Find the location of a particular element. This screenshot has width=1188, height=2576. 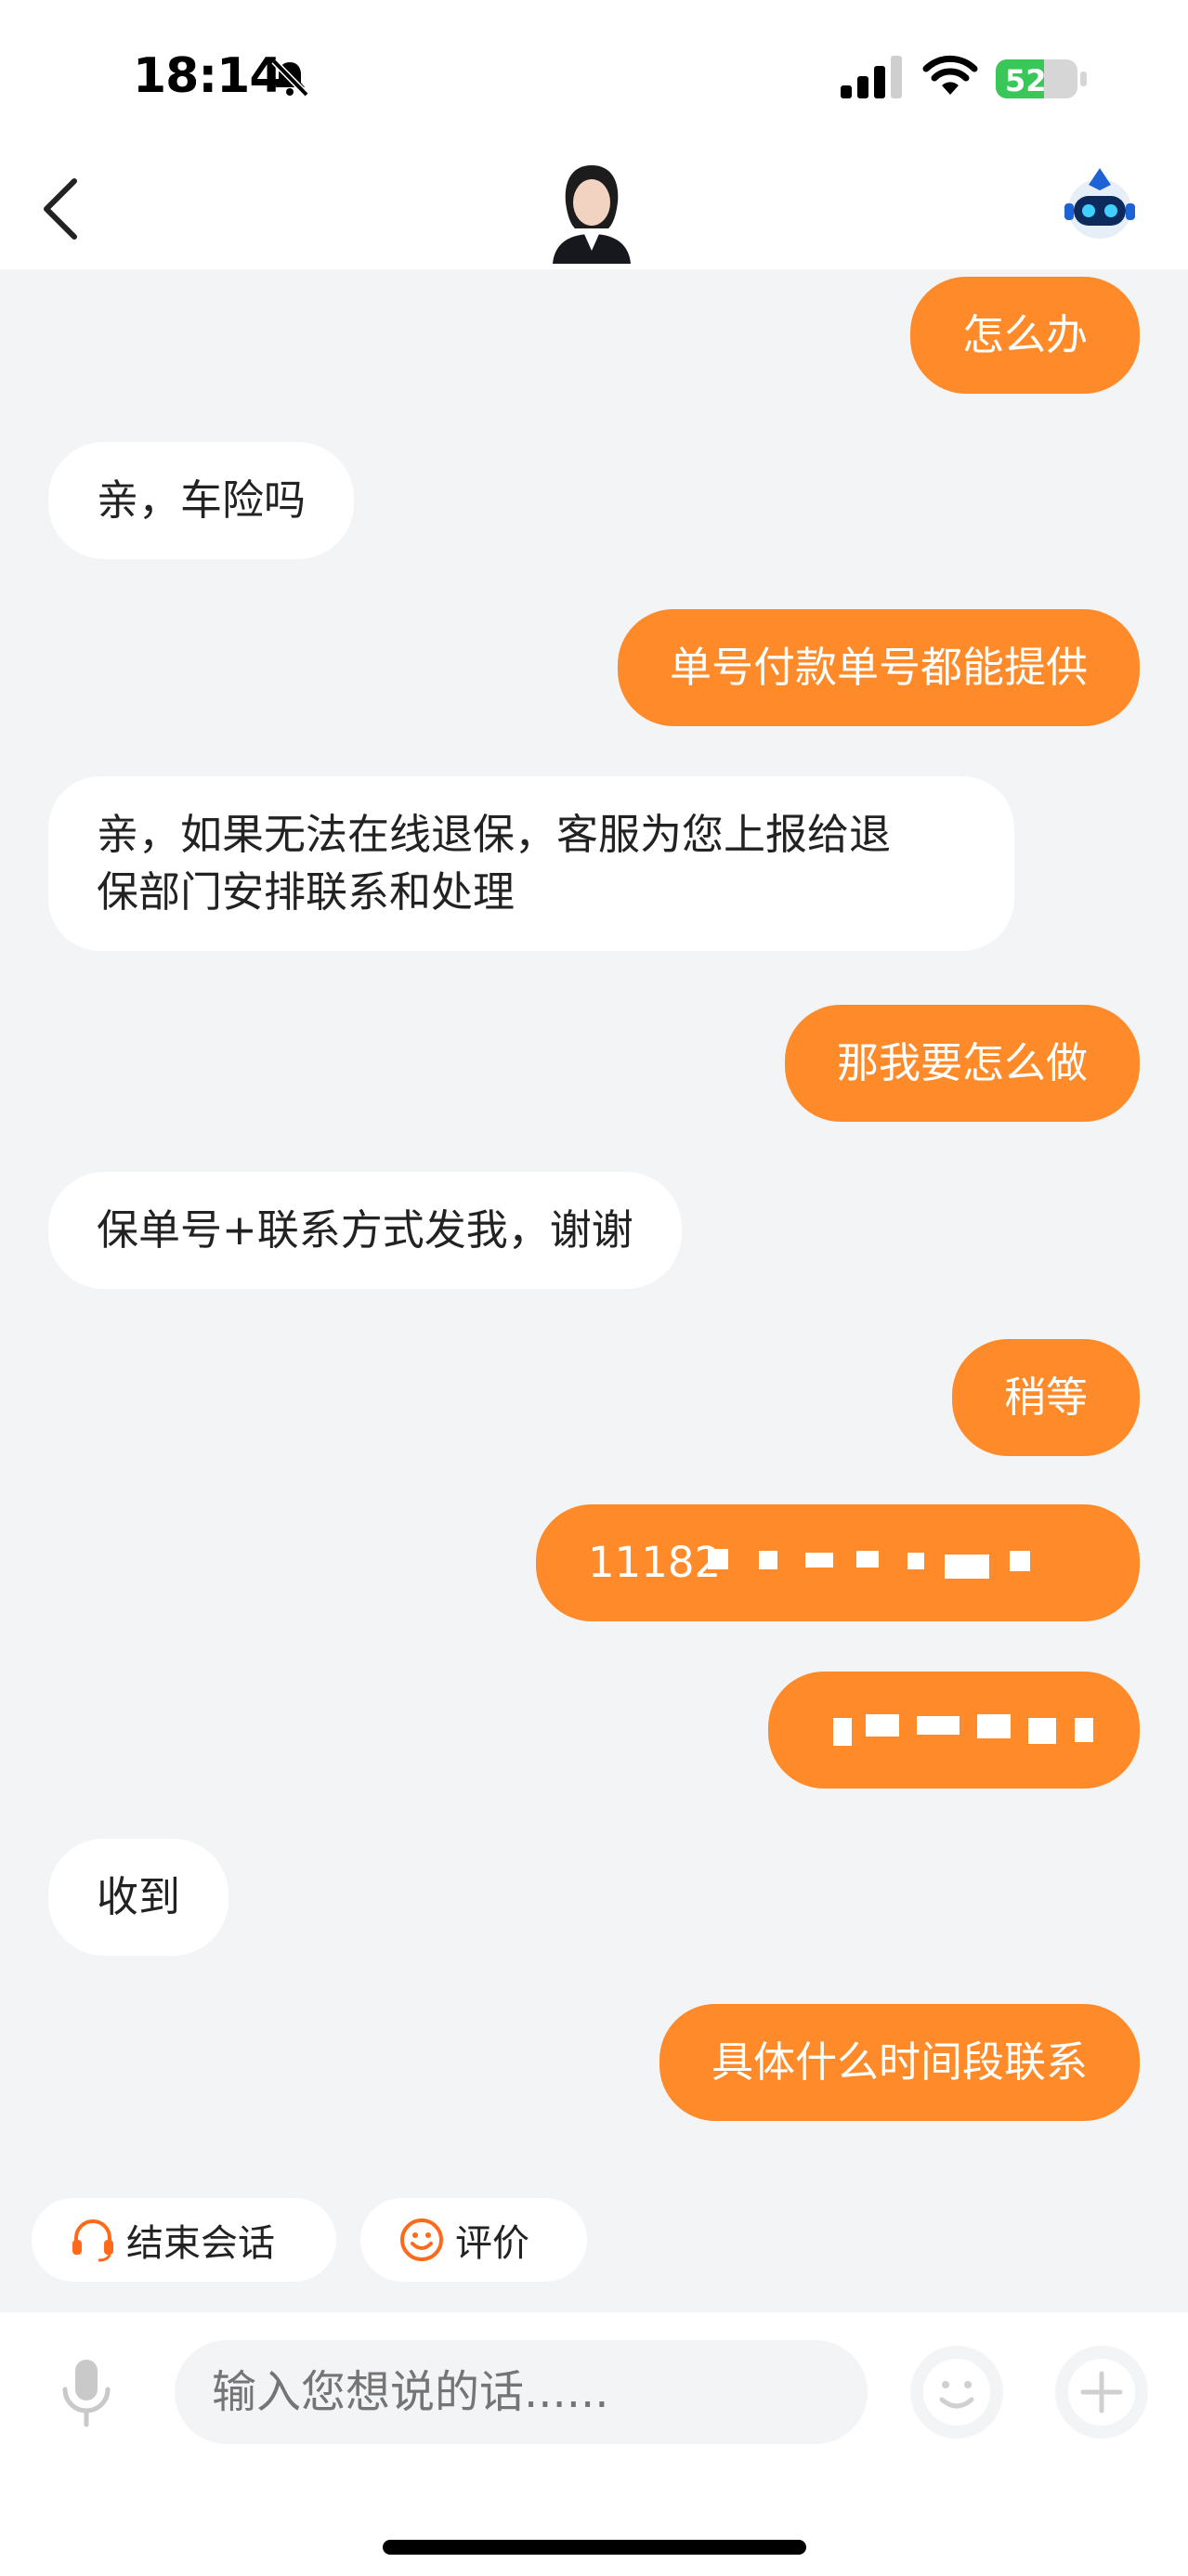

message-text: 那我要怎么做 is located at coordinates (962, 1062).